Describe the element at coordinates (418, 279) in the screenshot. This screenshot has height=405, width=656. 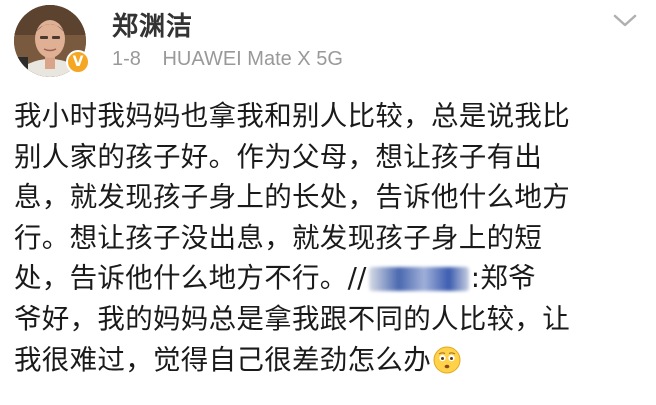
I see `redacted-mention` at that location.